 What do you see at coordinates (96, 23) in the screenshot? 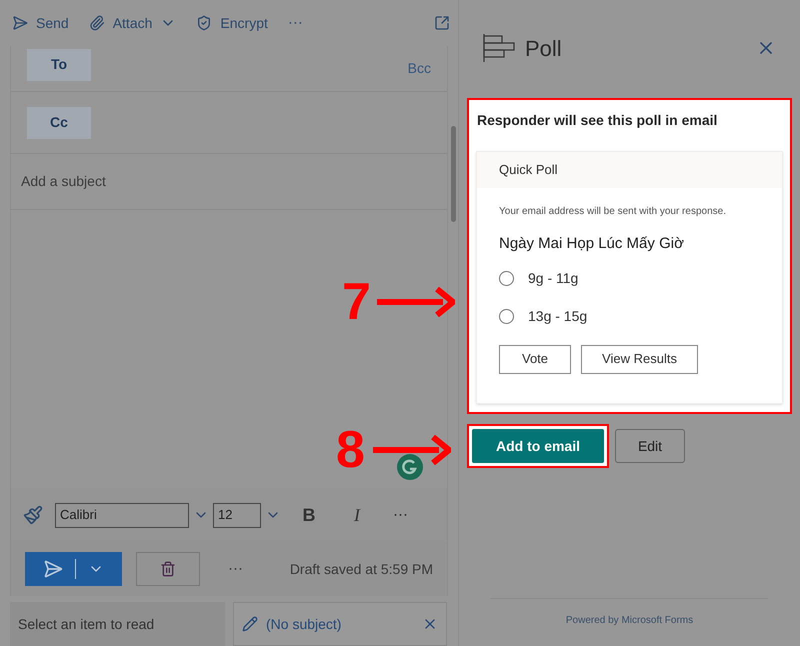
I see `paperclip-icon` at bounding box center [96, 23].